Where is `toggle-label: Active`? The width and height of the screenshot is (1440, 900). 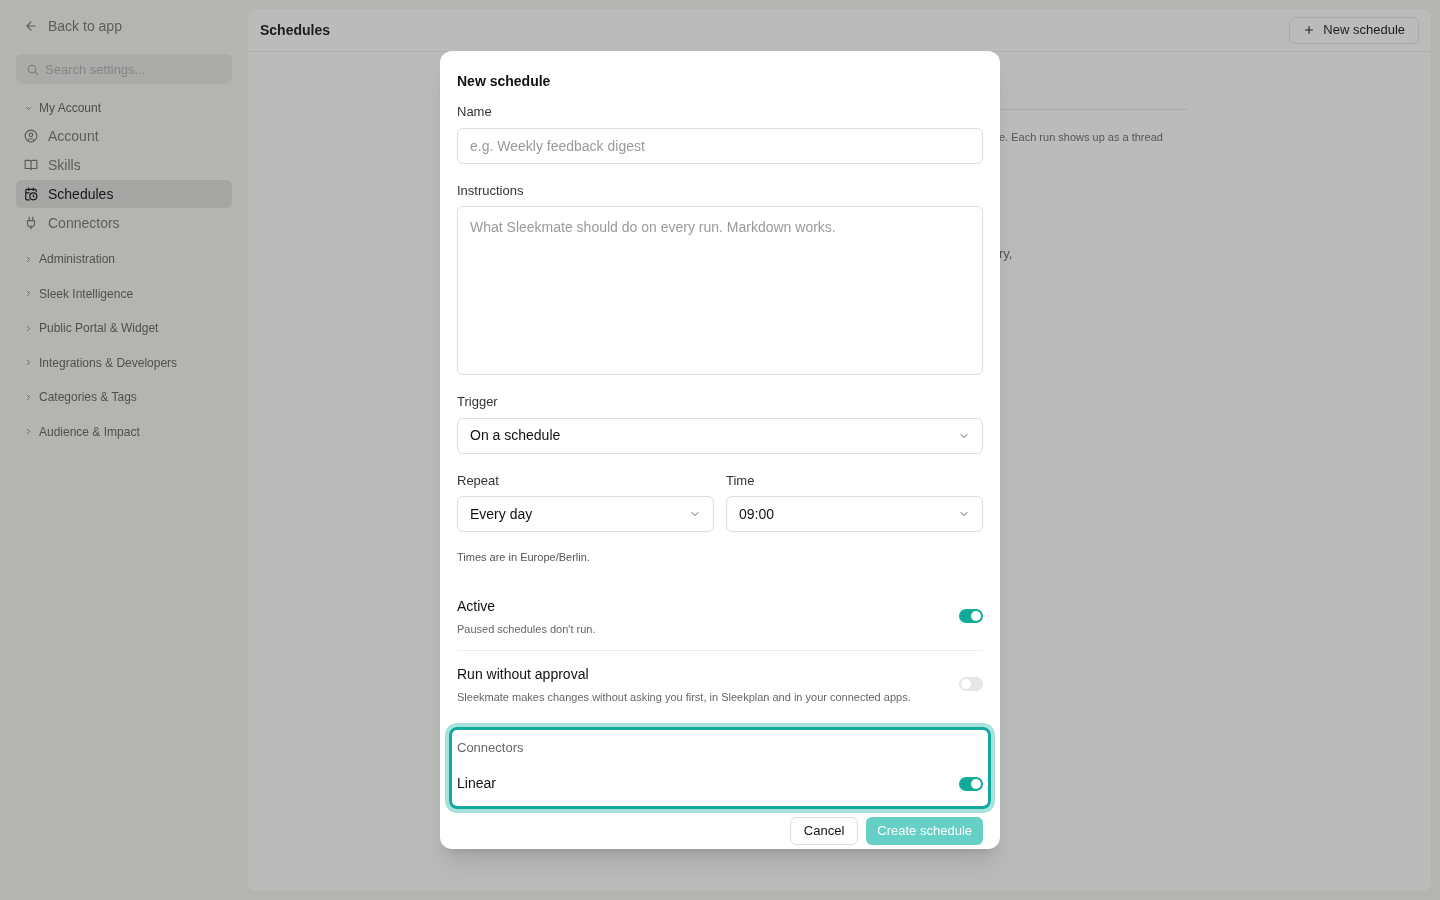 toggle-label: Active is located at coordinates (477, 606).